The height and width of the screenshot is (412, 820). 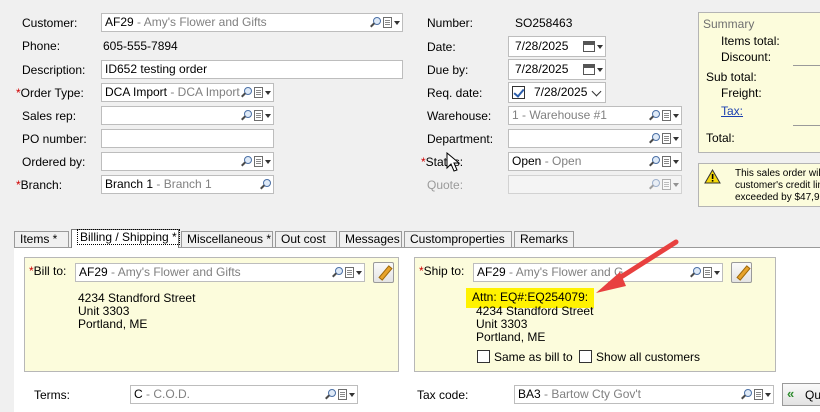 What do you see at coordinates (306, 239) in the screenshot?
I see `tab-out-cost: Out cost` at bounding box center [306, 239].